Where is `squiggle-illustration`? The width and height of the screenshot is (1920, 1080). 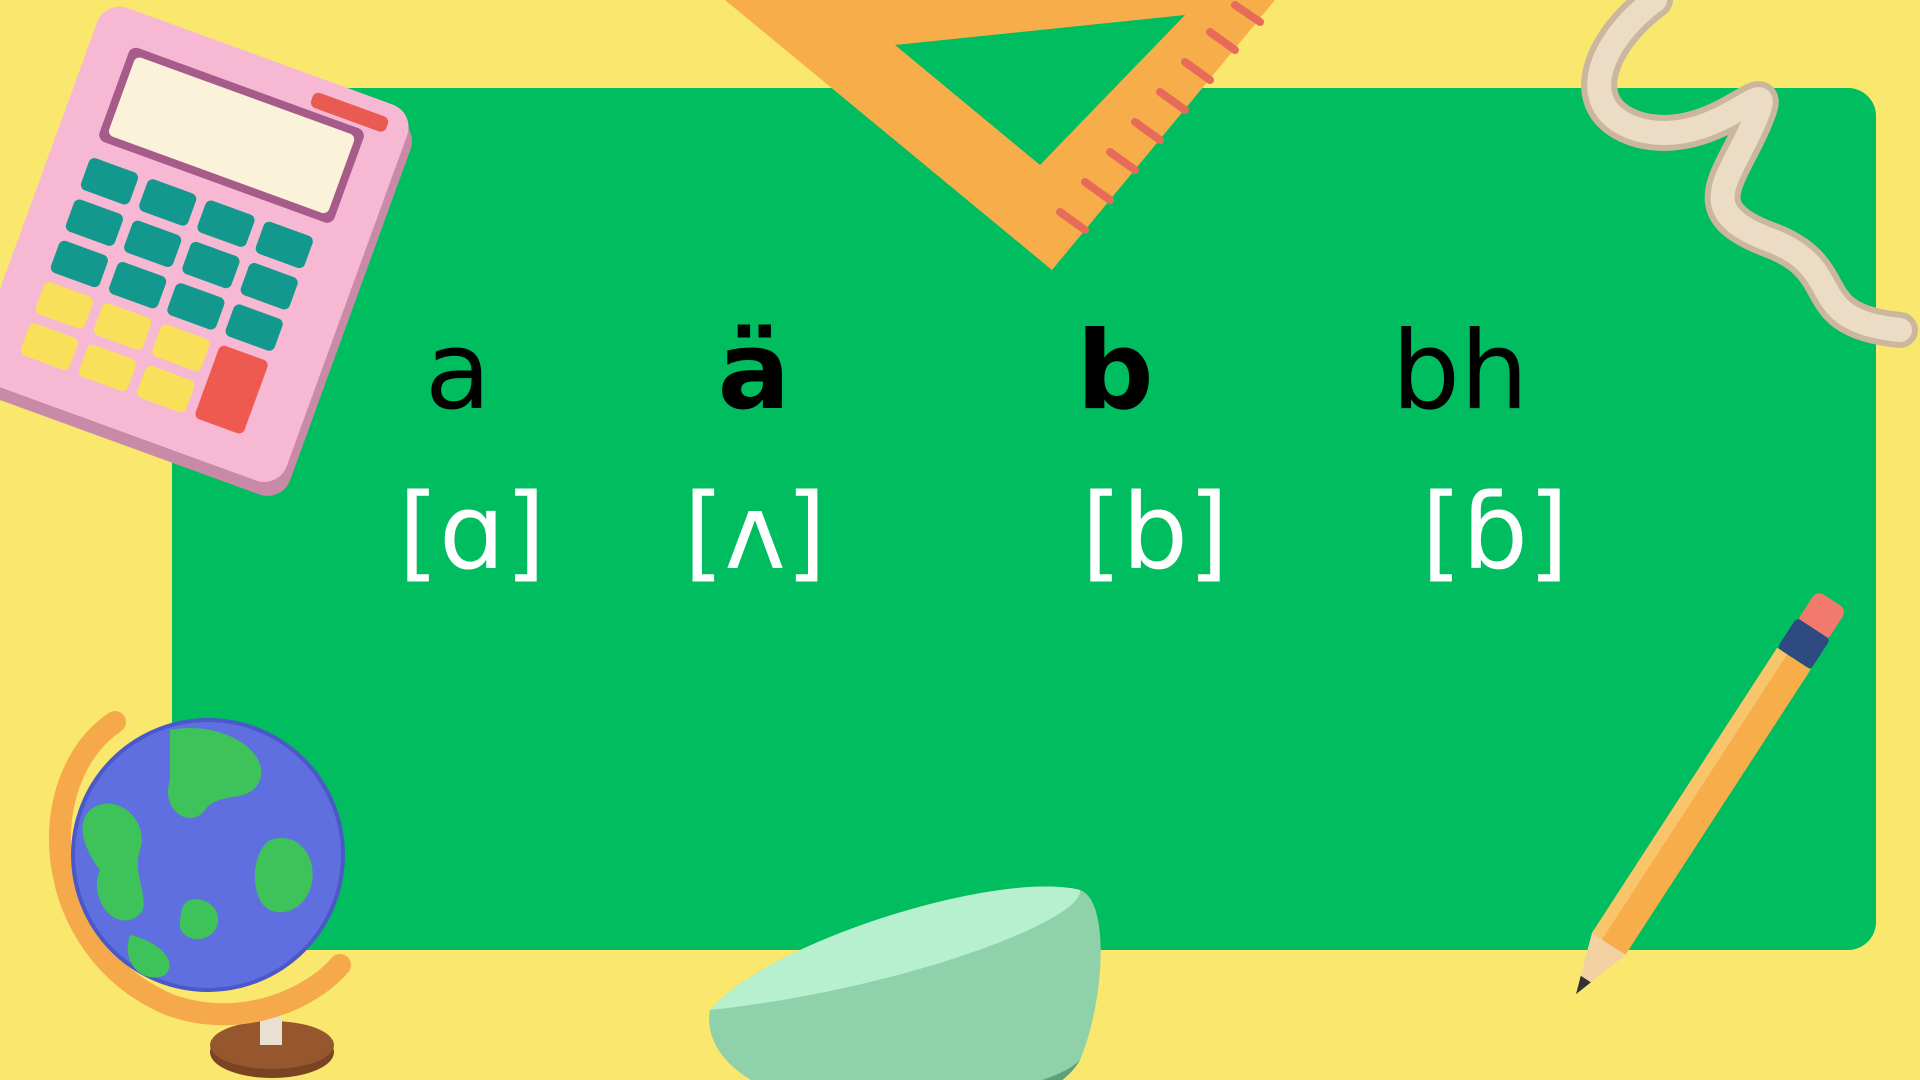 squiggle-illustration is located at coordinates (1749, 174).